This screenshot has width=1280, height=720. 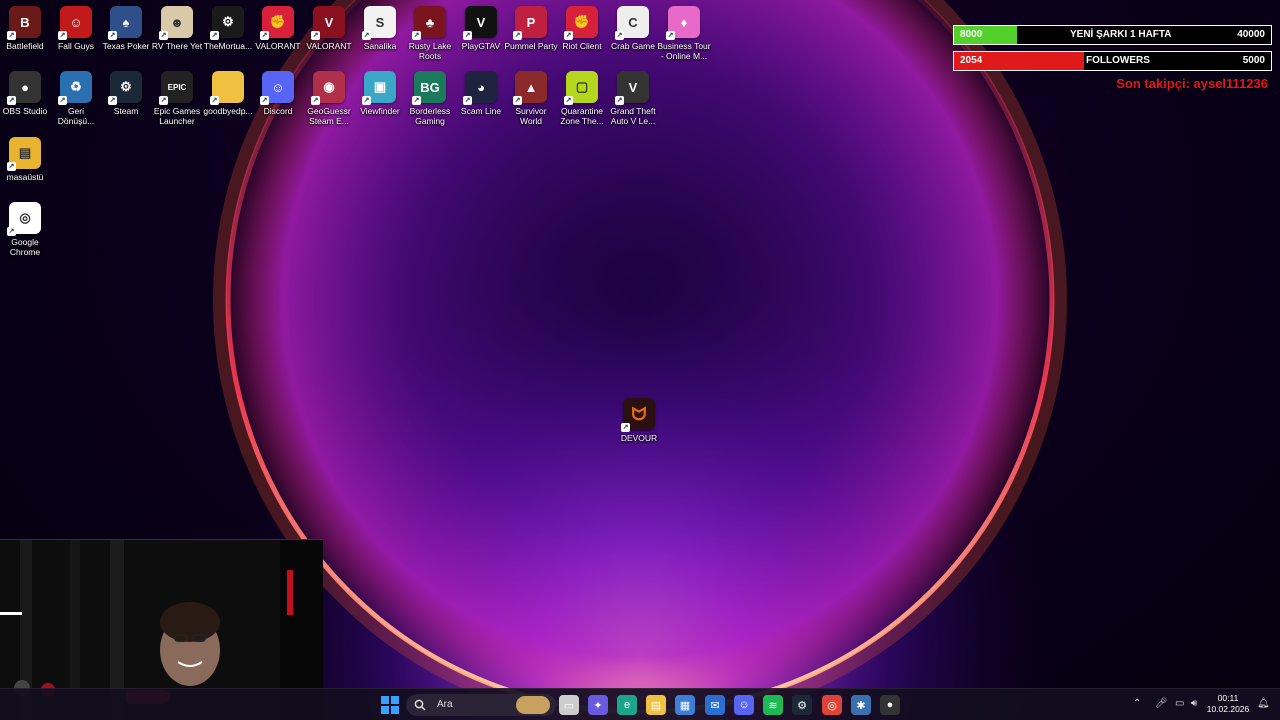 I want to click on app-icon: ♠ ↗, so click(x=125, y=23).